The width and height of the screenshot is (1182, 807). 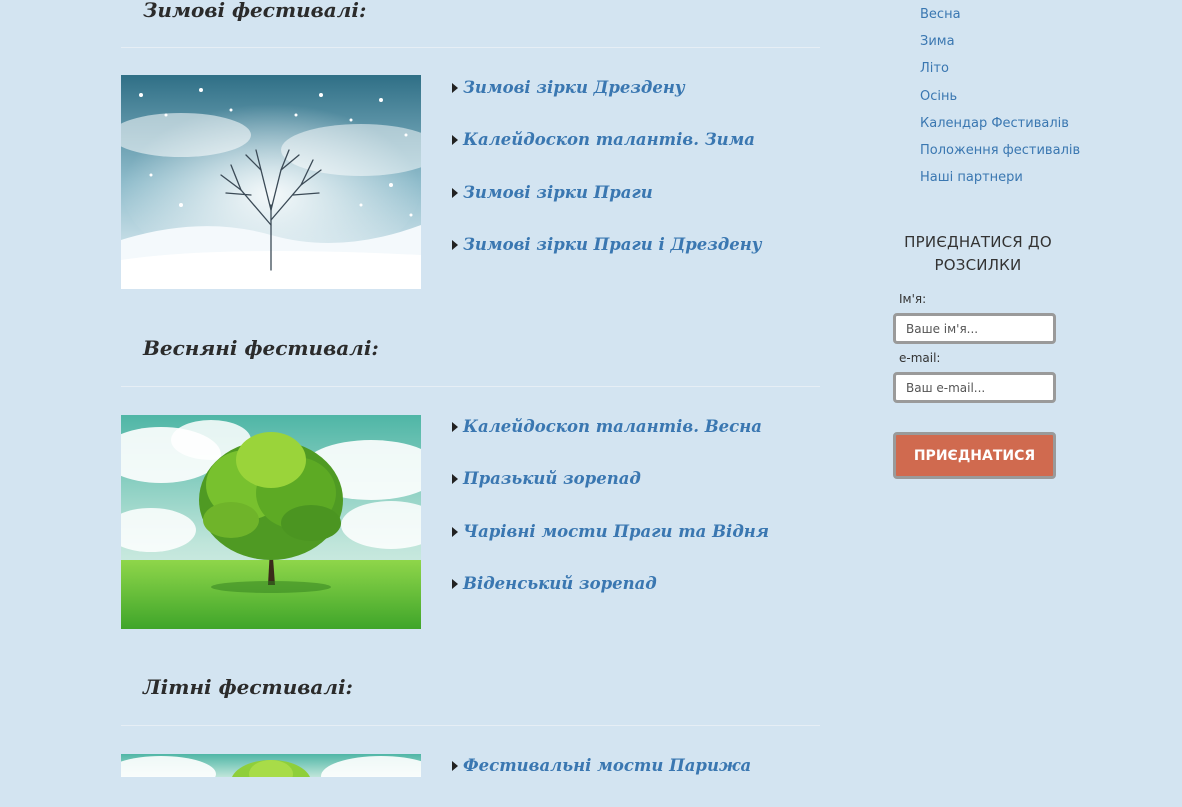 What do you see at coordinates (938, 96) in the screenshot?
I see `menu-link: Осінь` at bounding box center [938, 96].